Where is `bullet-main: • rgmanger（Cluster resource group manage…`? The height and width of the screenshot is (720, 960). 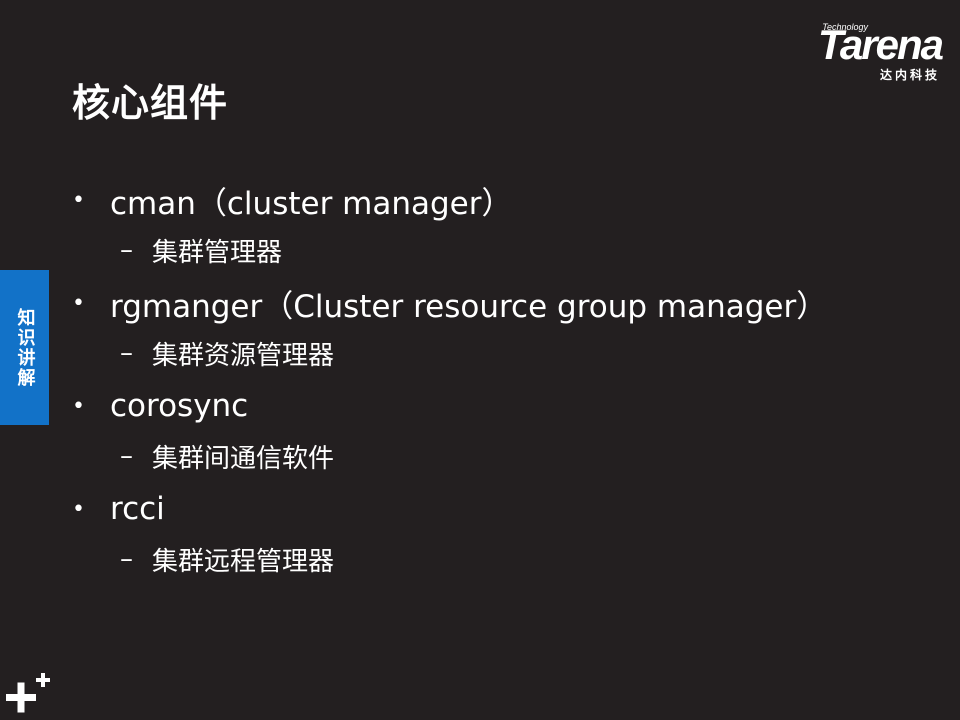 bullet-main: • rgmanger（Cluster resource group manage… is located at coordinates (449, 303).